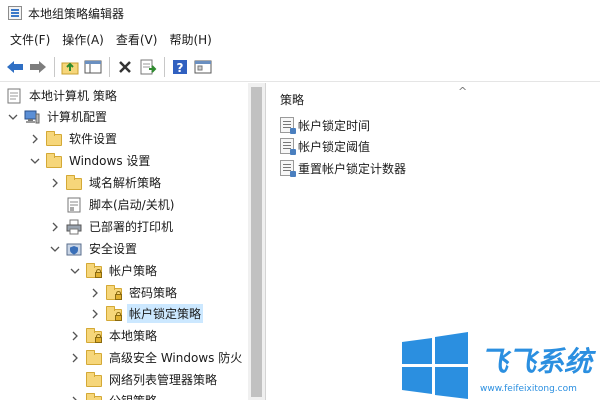 The image size is (600, 400). Describe the element at coordinates (125, 183) in the screenshot. I see `tree-item-label: 域名解析策略` at that location.